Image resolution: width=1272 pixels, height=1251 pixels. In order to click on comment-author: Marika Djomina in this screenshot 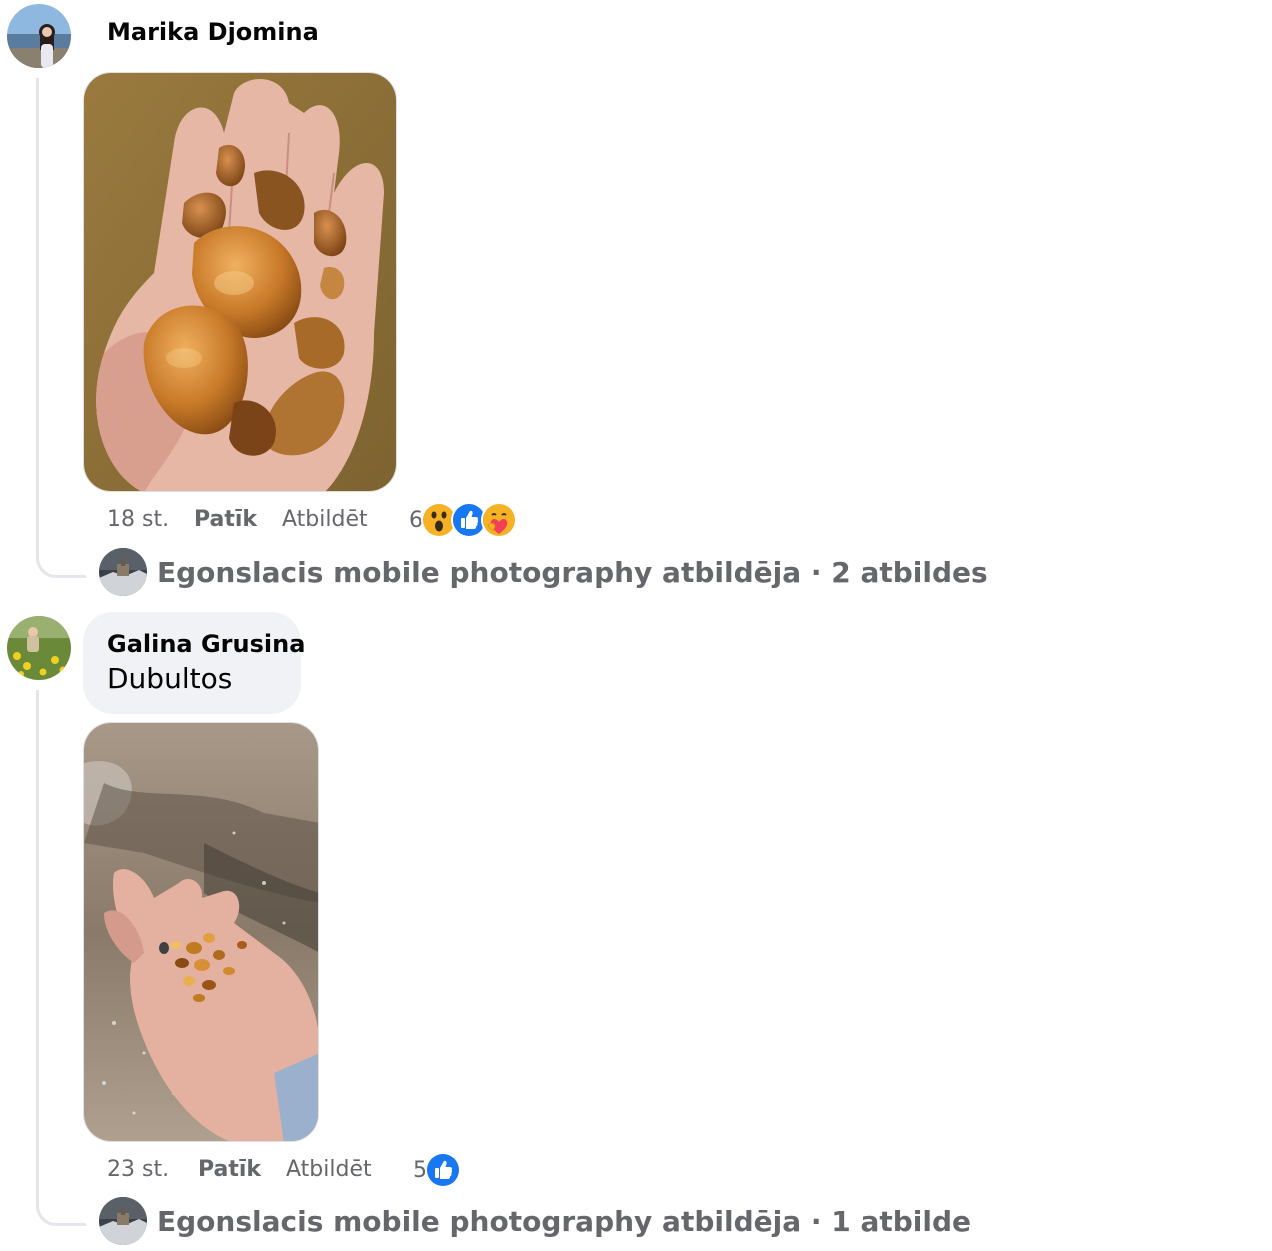, I will do `click(213, 32)`.